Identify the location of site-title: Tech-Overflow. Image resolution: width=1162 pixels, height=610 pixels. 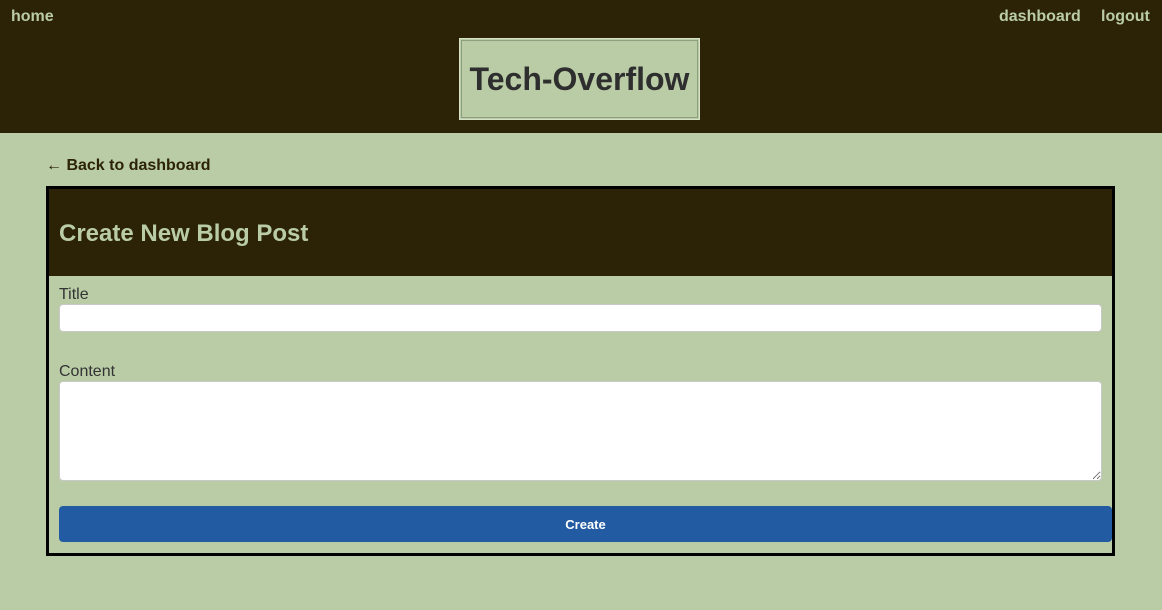
(579, 78).